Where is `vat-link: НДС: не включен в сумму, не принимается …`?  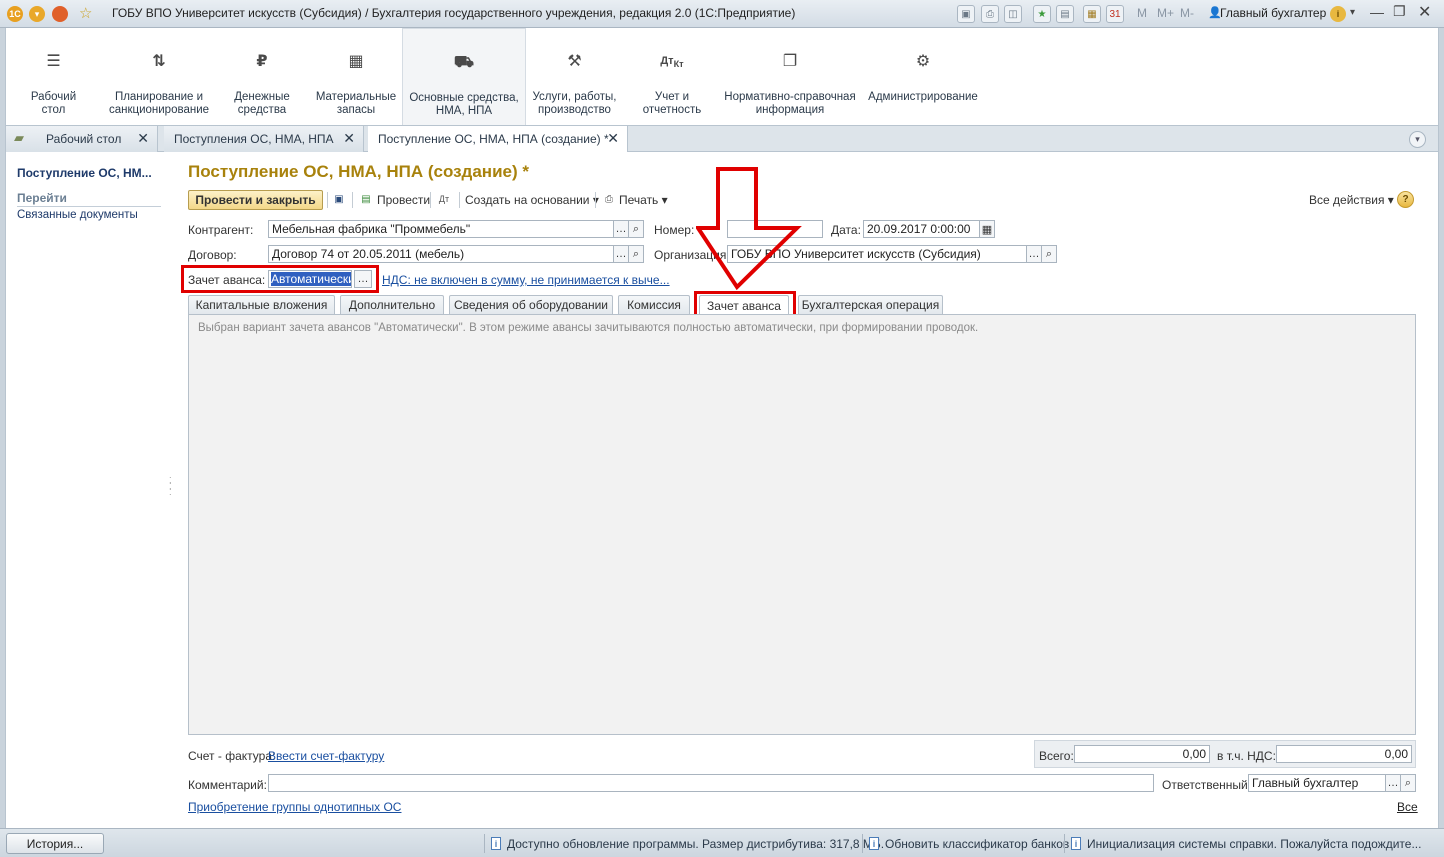 vat-link: НДС: не включен в сумму, не принимается … is located at coordinates (526, 280).